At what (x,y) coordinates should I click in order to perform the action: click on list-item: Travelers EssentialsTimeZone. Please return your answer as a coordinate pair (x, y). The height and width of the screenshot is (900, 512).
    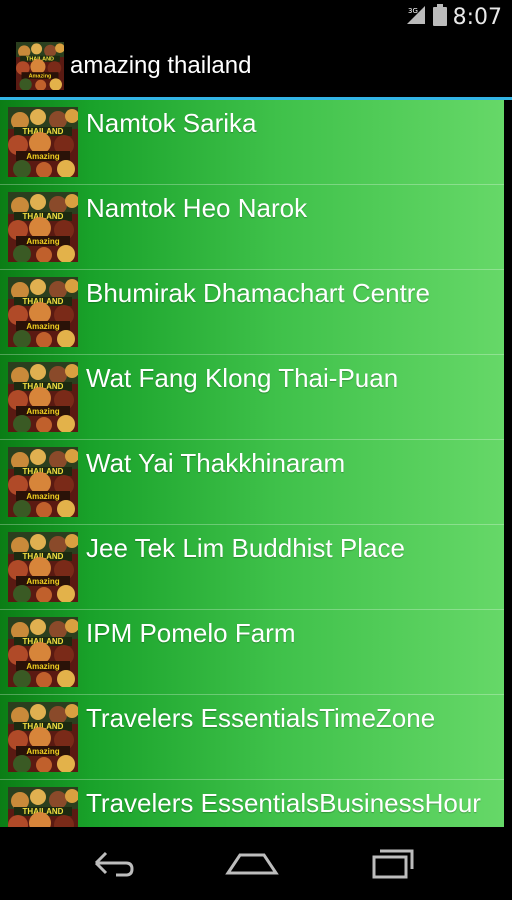
    Looking at the image, I should click on (252, 737).